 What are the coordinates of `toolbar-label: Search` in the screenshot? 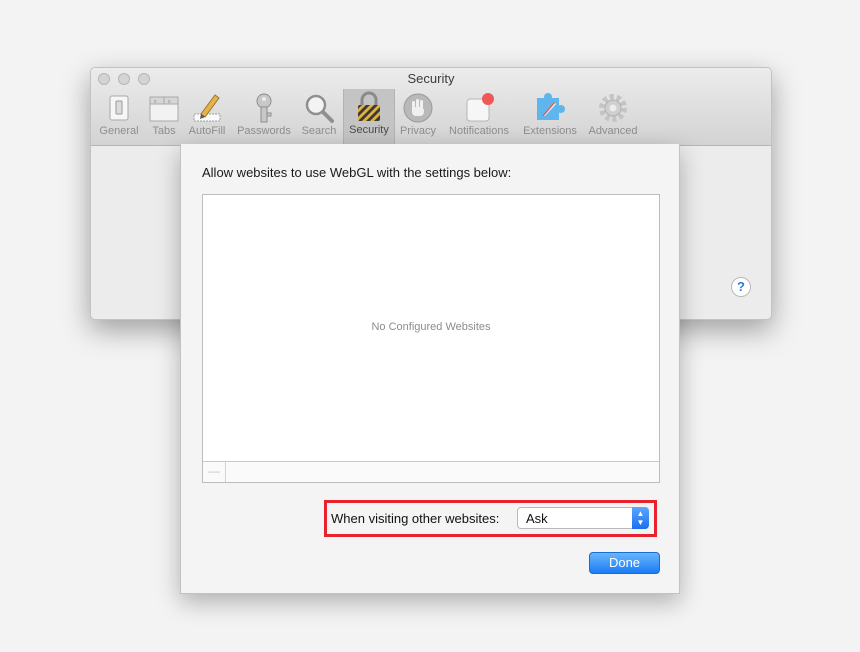 It's located at (319, 131).